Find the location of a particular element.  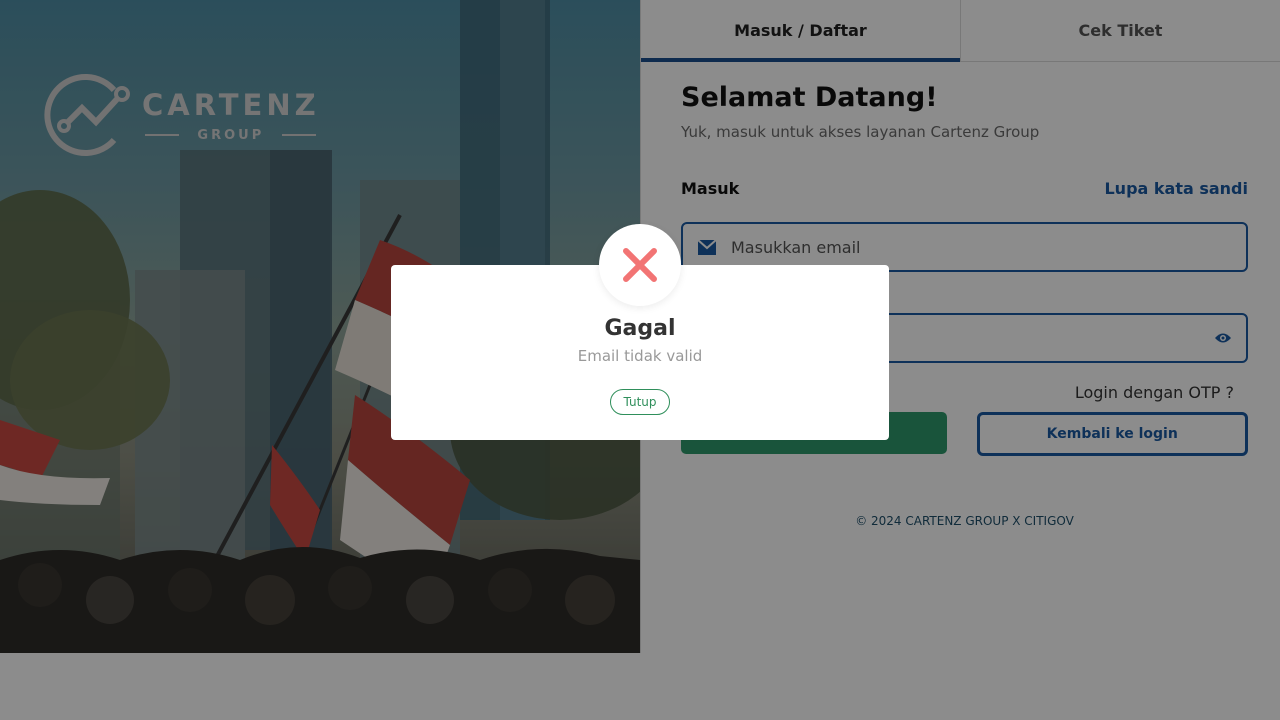

dialog-message: Email tidak valid is located at coordinates (640, 356).